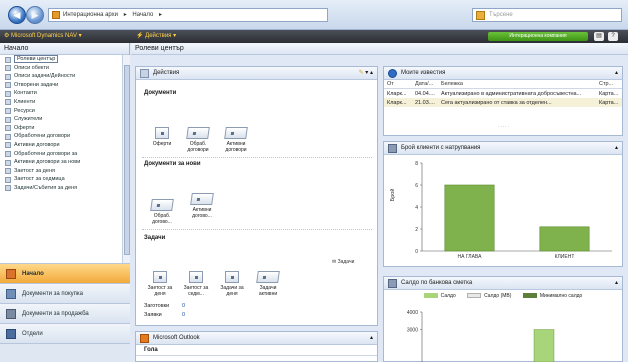  What do you see at coordinates (198, 147) in the screenshot?
I see `action-label: Обраб. договори` at bounding box center [198, 147].